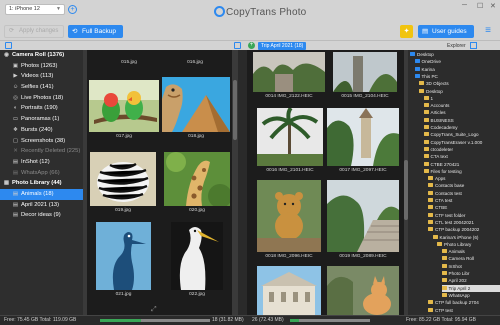 This screenshot has width=500, height=325. I want to click on tree-item: BUSINESS, so click(461, 120).